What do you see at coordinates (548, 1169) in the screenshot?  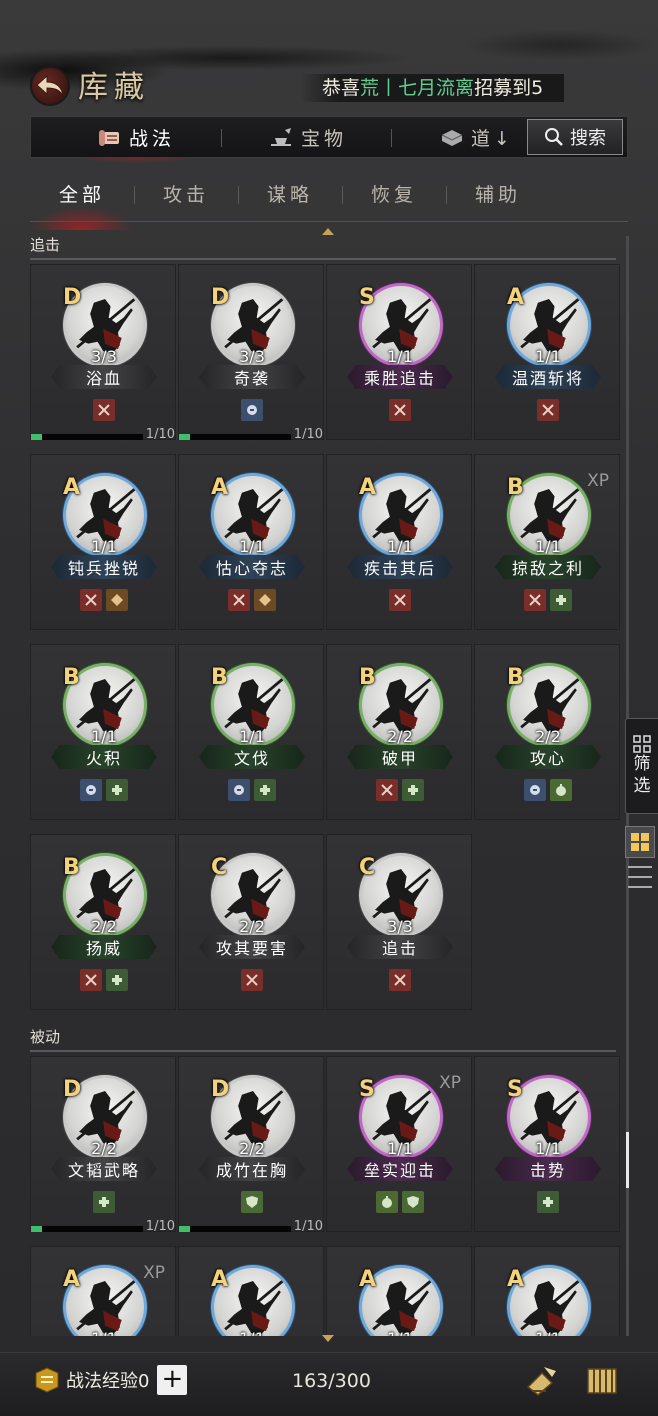 I see `tactic-name: 击势` at bounding box center [548, 1169].